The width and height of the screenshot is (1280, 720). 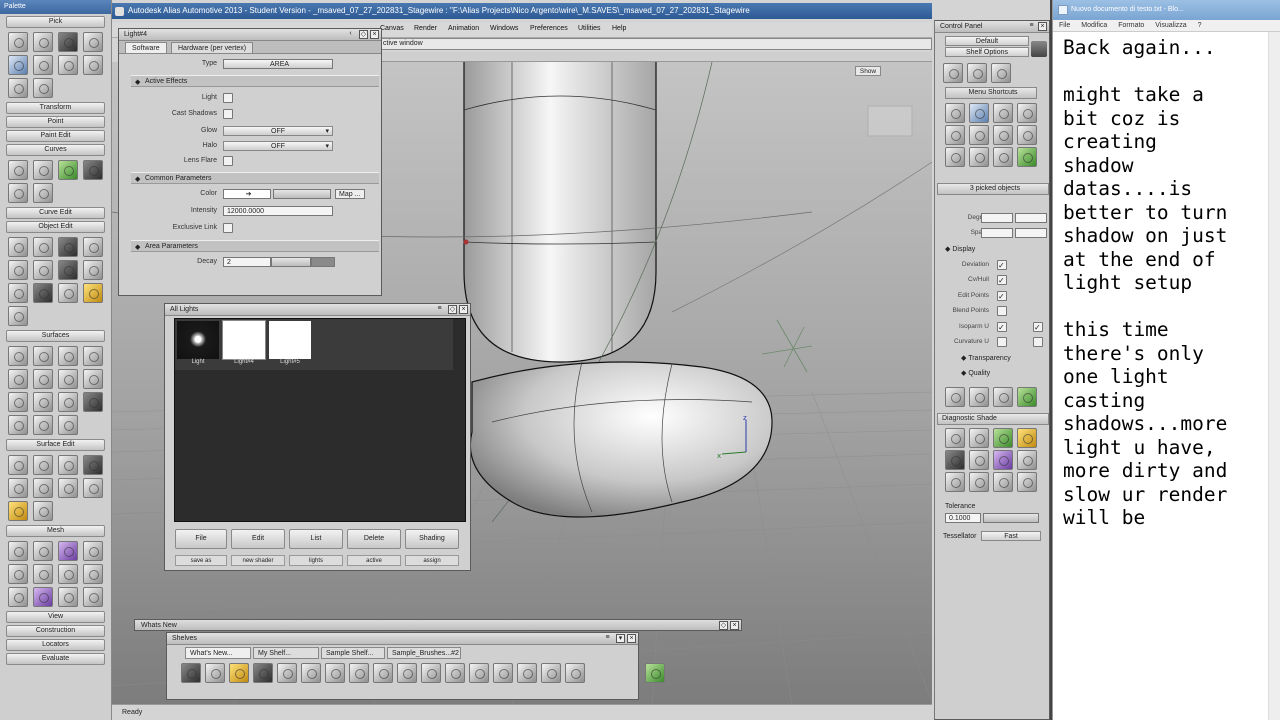 I want to click on tab-software: Software, so click(x=146, y=47).